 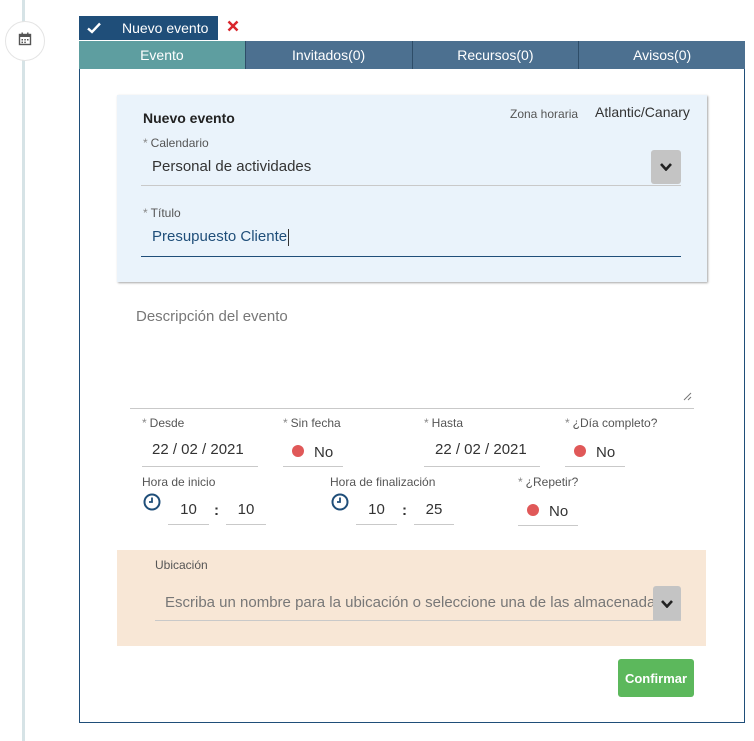 I want to click on to-date-value: 22 / 02 / 2021, so click(x=481, y=449).